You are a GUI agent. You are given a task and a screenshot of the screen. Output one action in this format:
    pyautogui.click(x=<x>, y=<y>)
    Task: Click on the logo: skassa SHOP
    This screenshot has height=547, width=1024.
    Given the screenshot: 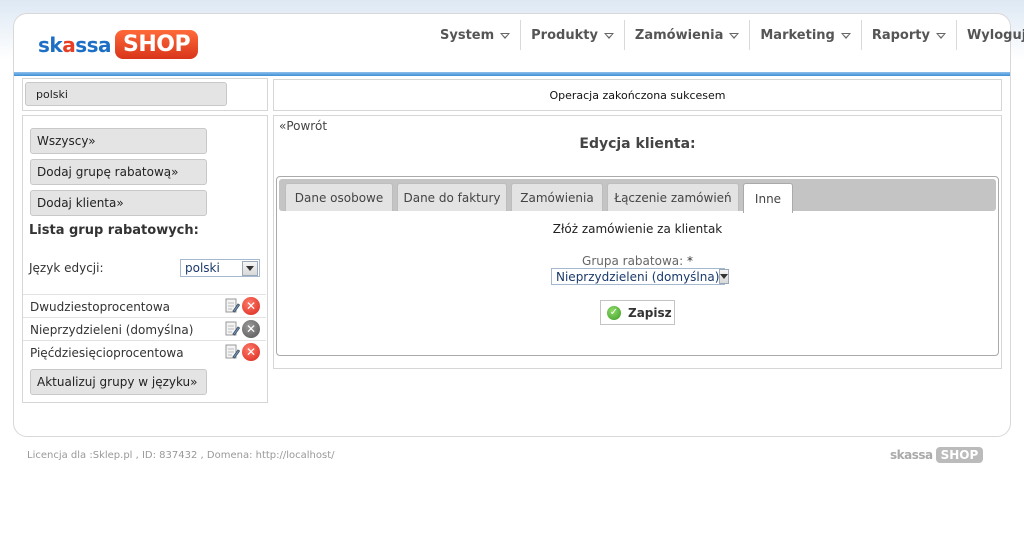 What is the action you would take?
    pyautogui.click(x=118, y=44)
    